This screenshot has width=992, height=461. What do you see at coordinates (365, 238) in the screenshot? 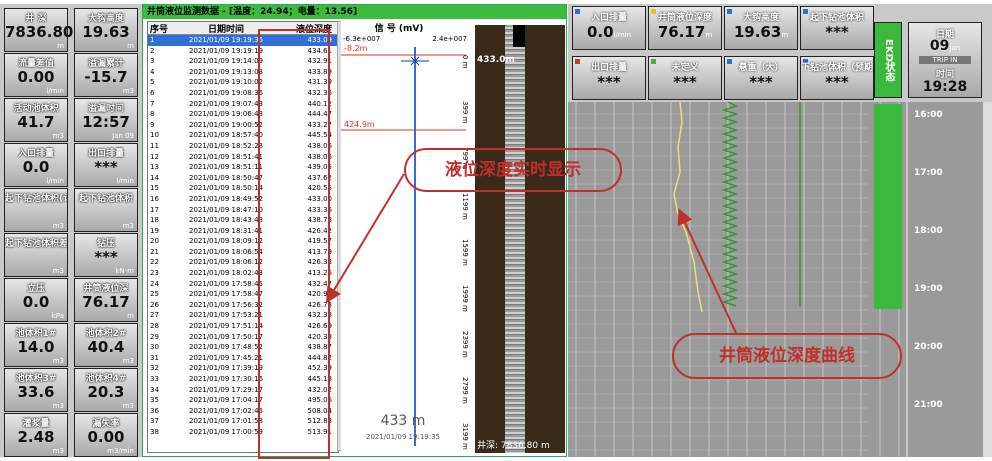
I see `arrow-to-table` at bounding box center [365, 238].